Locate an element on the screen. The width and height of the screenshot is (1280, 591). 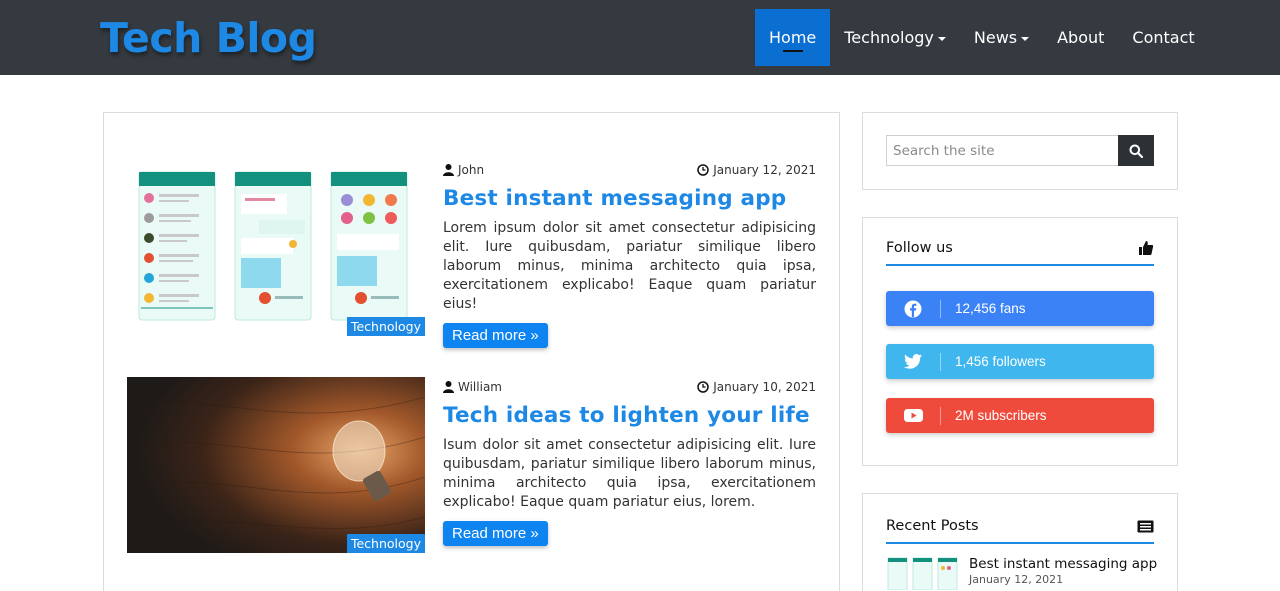
nav-news: News is located at coordinates (1001, 37).